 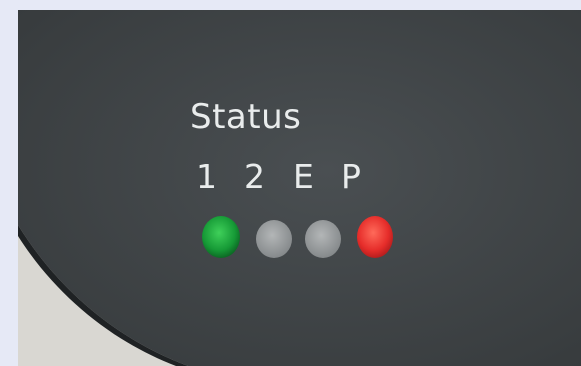 What do you see at coordinates (303, 176) in the screenshot?
I see `channel-label-e: E` at bounding box center [303, 176].